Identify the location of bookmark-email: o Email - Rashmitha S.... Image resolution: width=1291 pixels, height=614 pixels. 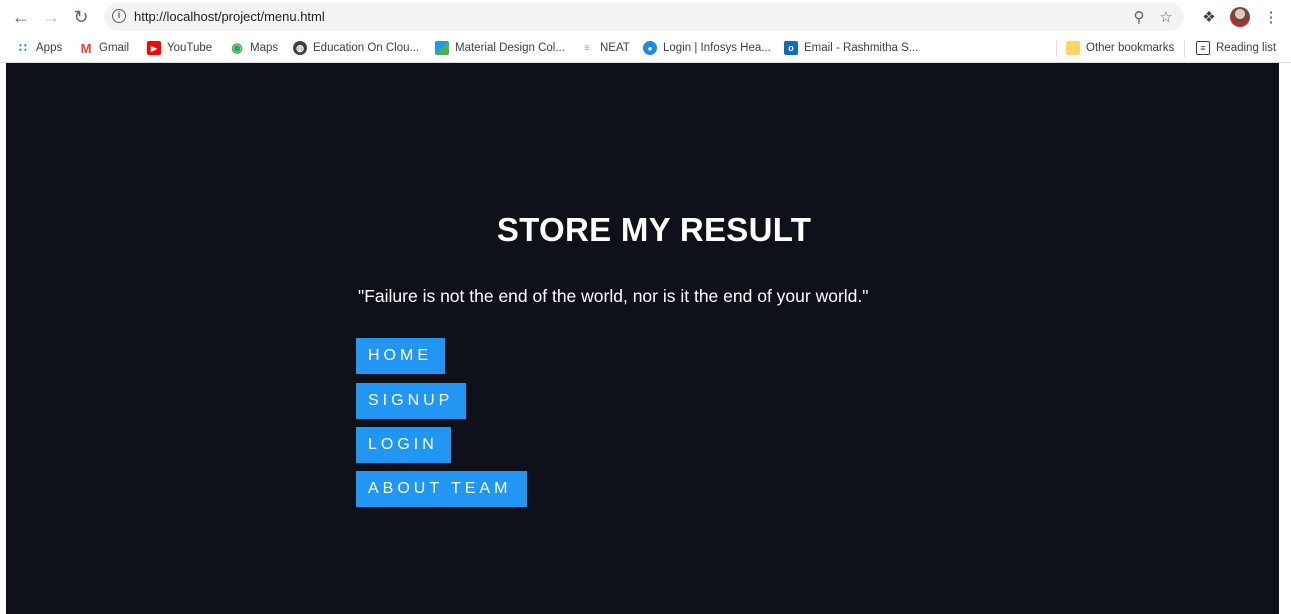
(851, 48).